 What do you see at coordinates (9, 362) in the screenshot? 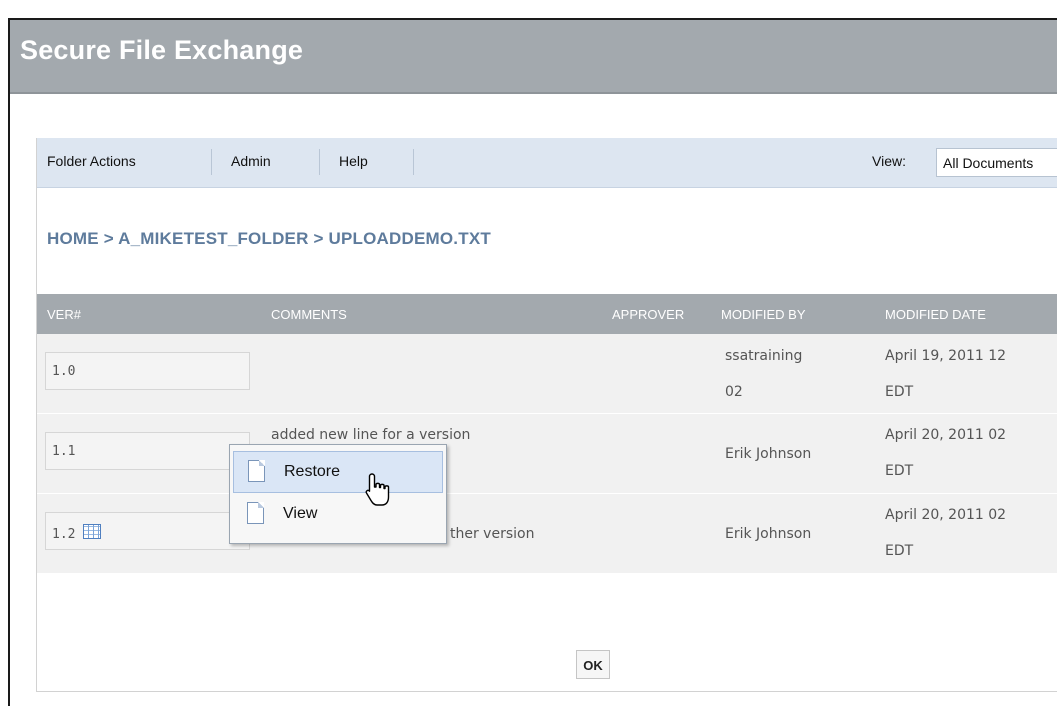
I see `window-frame-left` at bounding box center [9, 362].